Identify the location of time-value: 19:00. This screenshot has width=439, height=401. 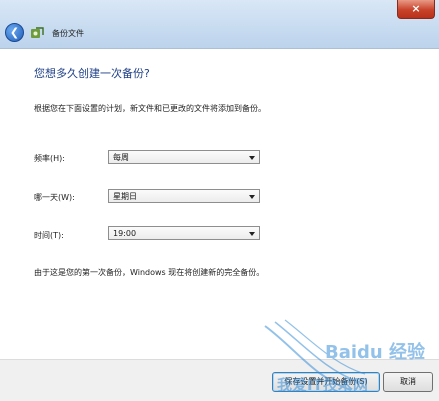
(125, 233).